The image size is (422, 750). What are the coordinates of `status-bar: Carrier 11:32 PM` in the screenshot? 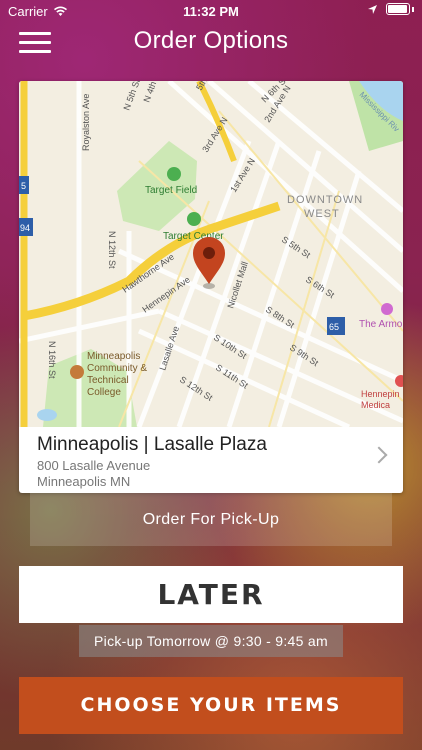 It's located at (211, 11).